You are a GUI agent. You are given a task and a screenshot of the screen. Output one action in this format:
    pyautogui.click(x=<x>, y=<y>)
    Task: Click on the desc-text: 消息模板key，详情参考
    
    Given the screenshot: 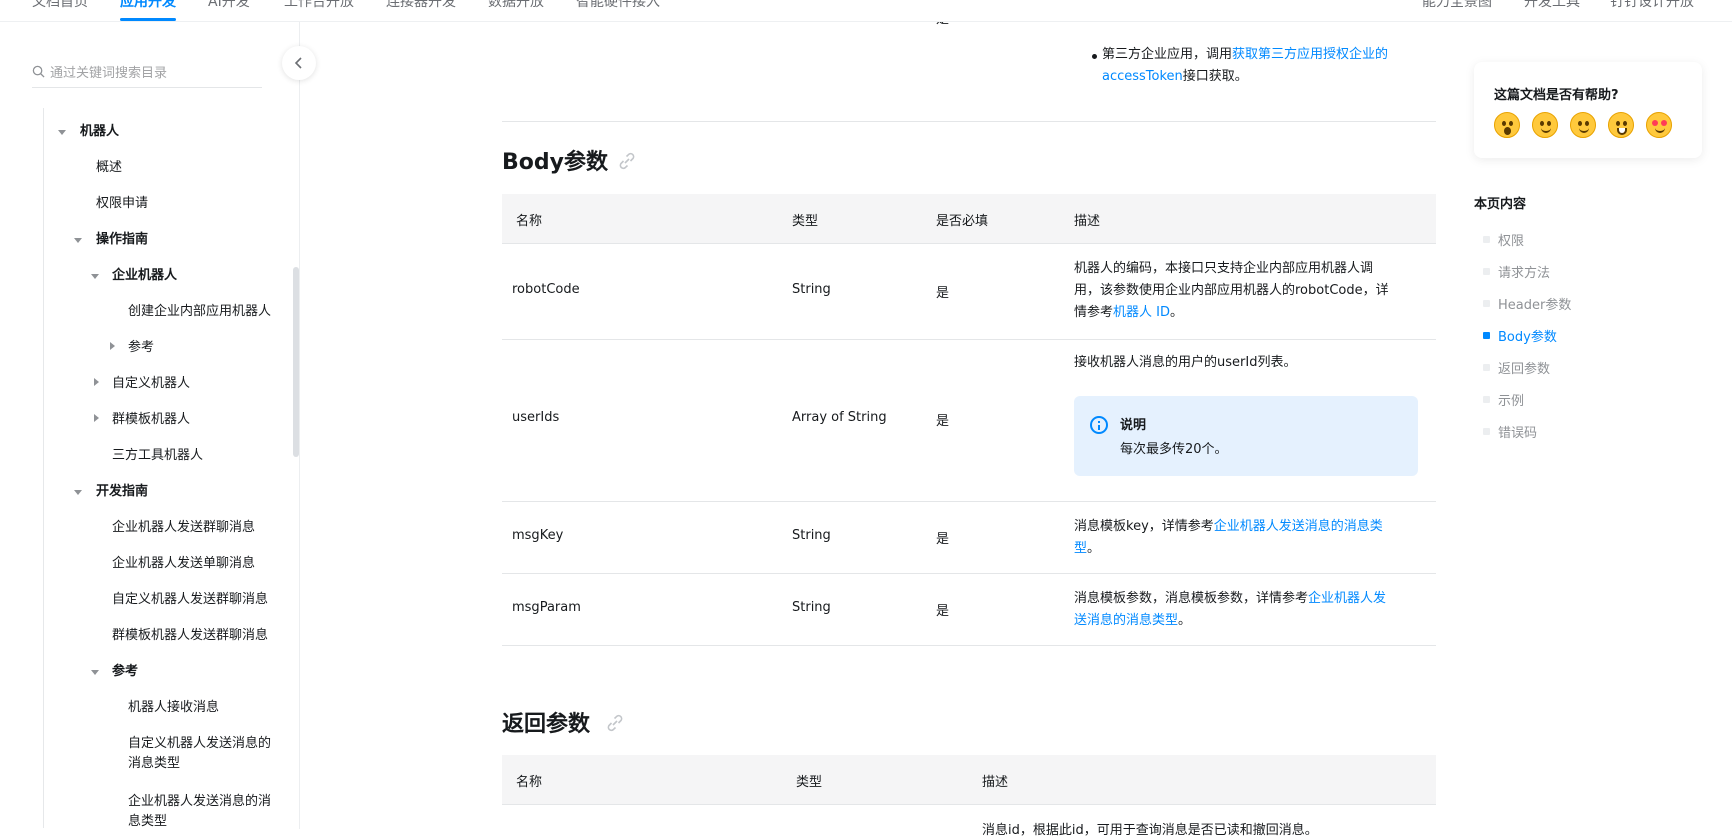 What is the action you would take?
    pyautogui.click(x=1144, y=526)
    